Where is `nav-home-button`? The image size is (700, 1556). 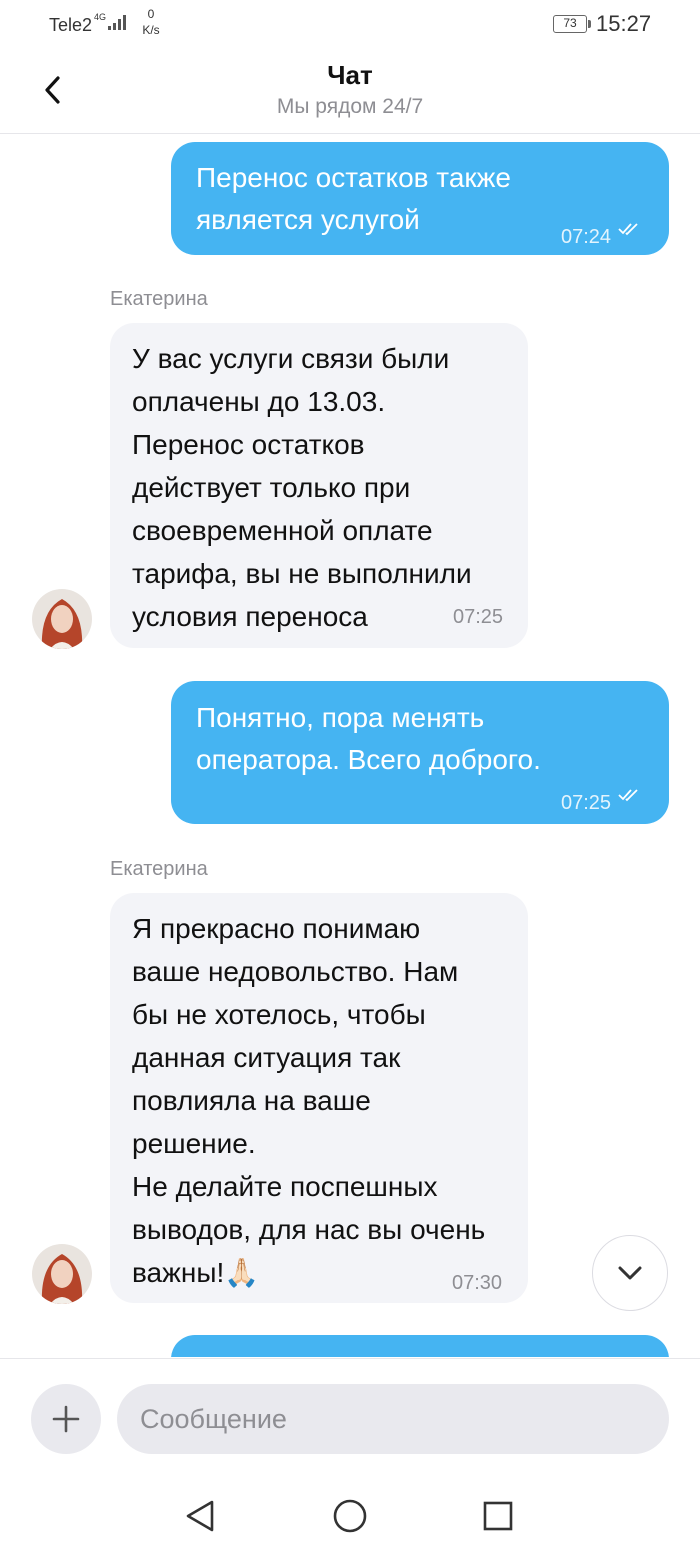 nav-home-button is located at coordinates (350, 1516).